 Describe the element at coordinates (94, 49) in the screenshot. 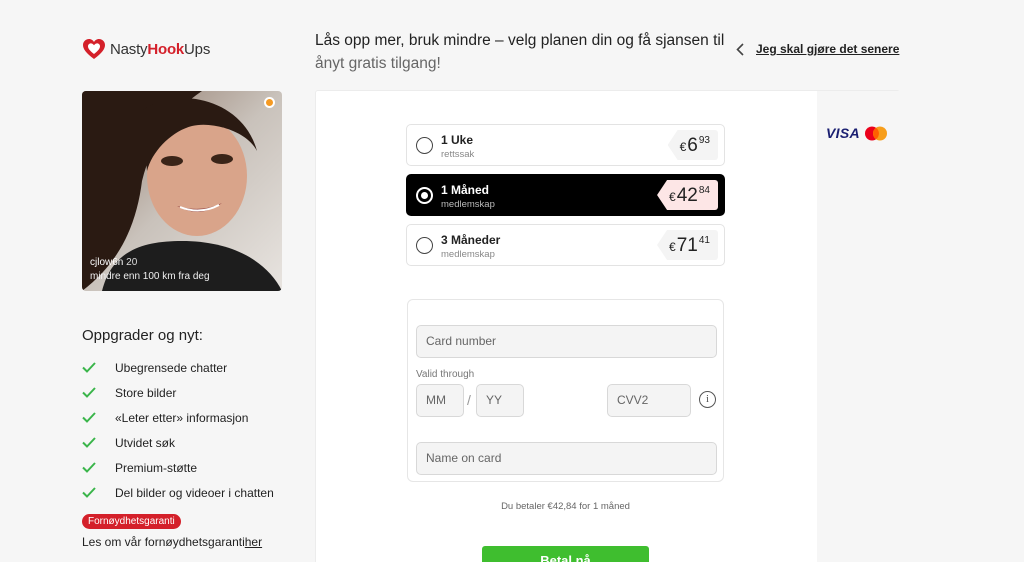

I see `heart-logo-icon` at that location.